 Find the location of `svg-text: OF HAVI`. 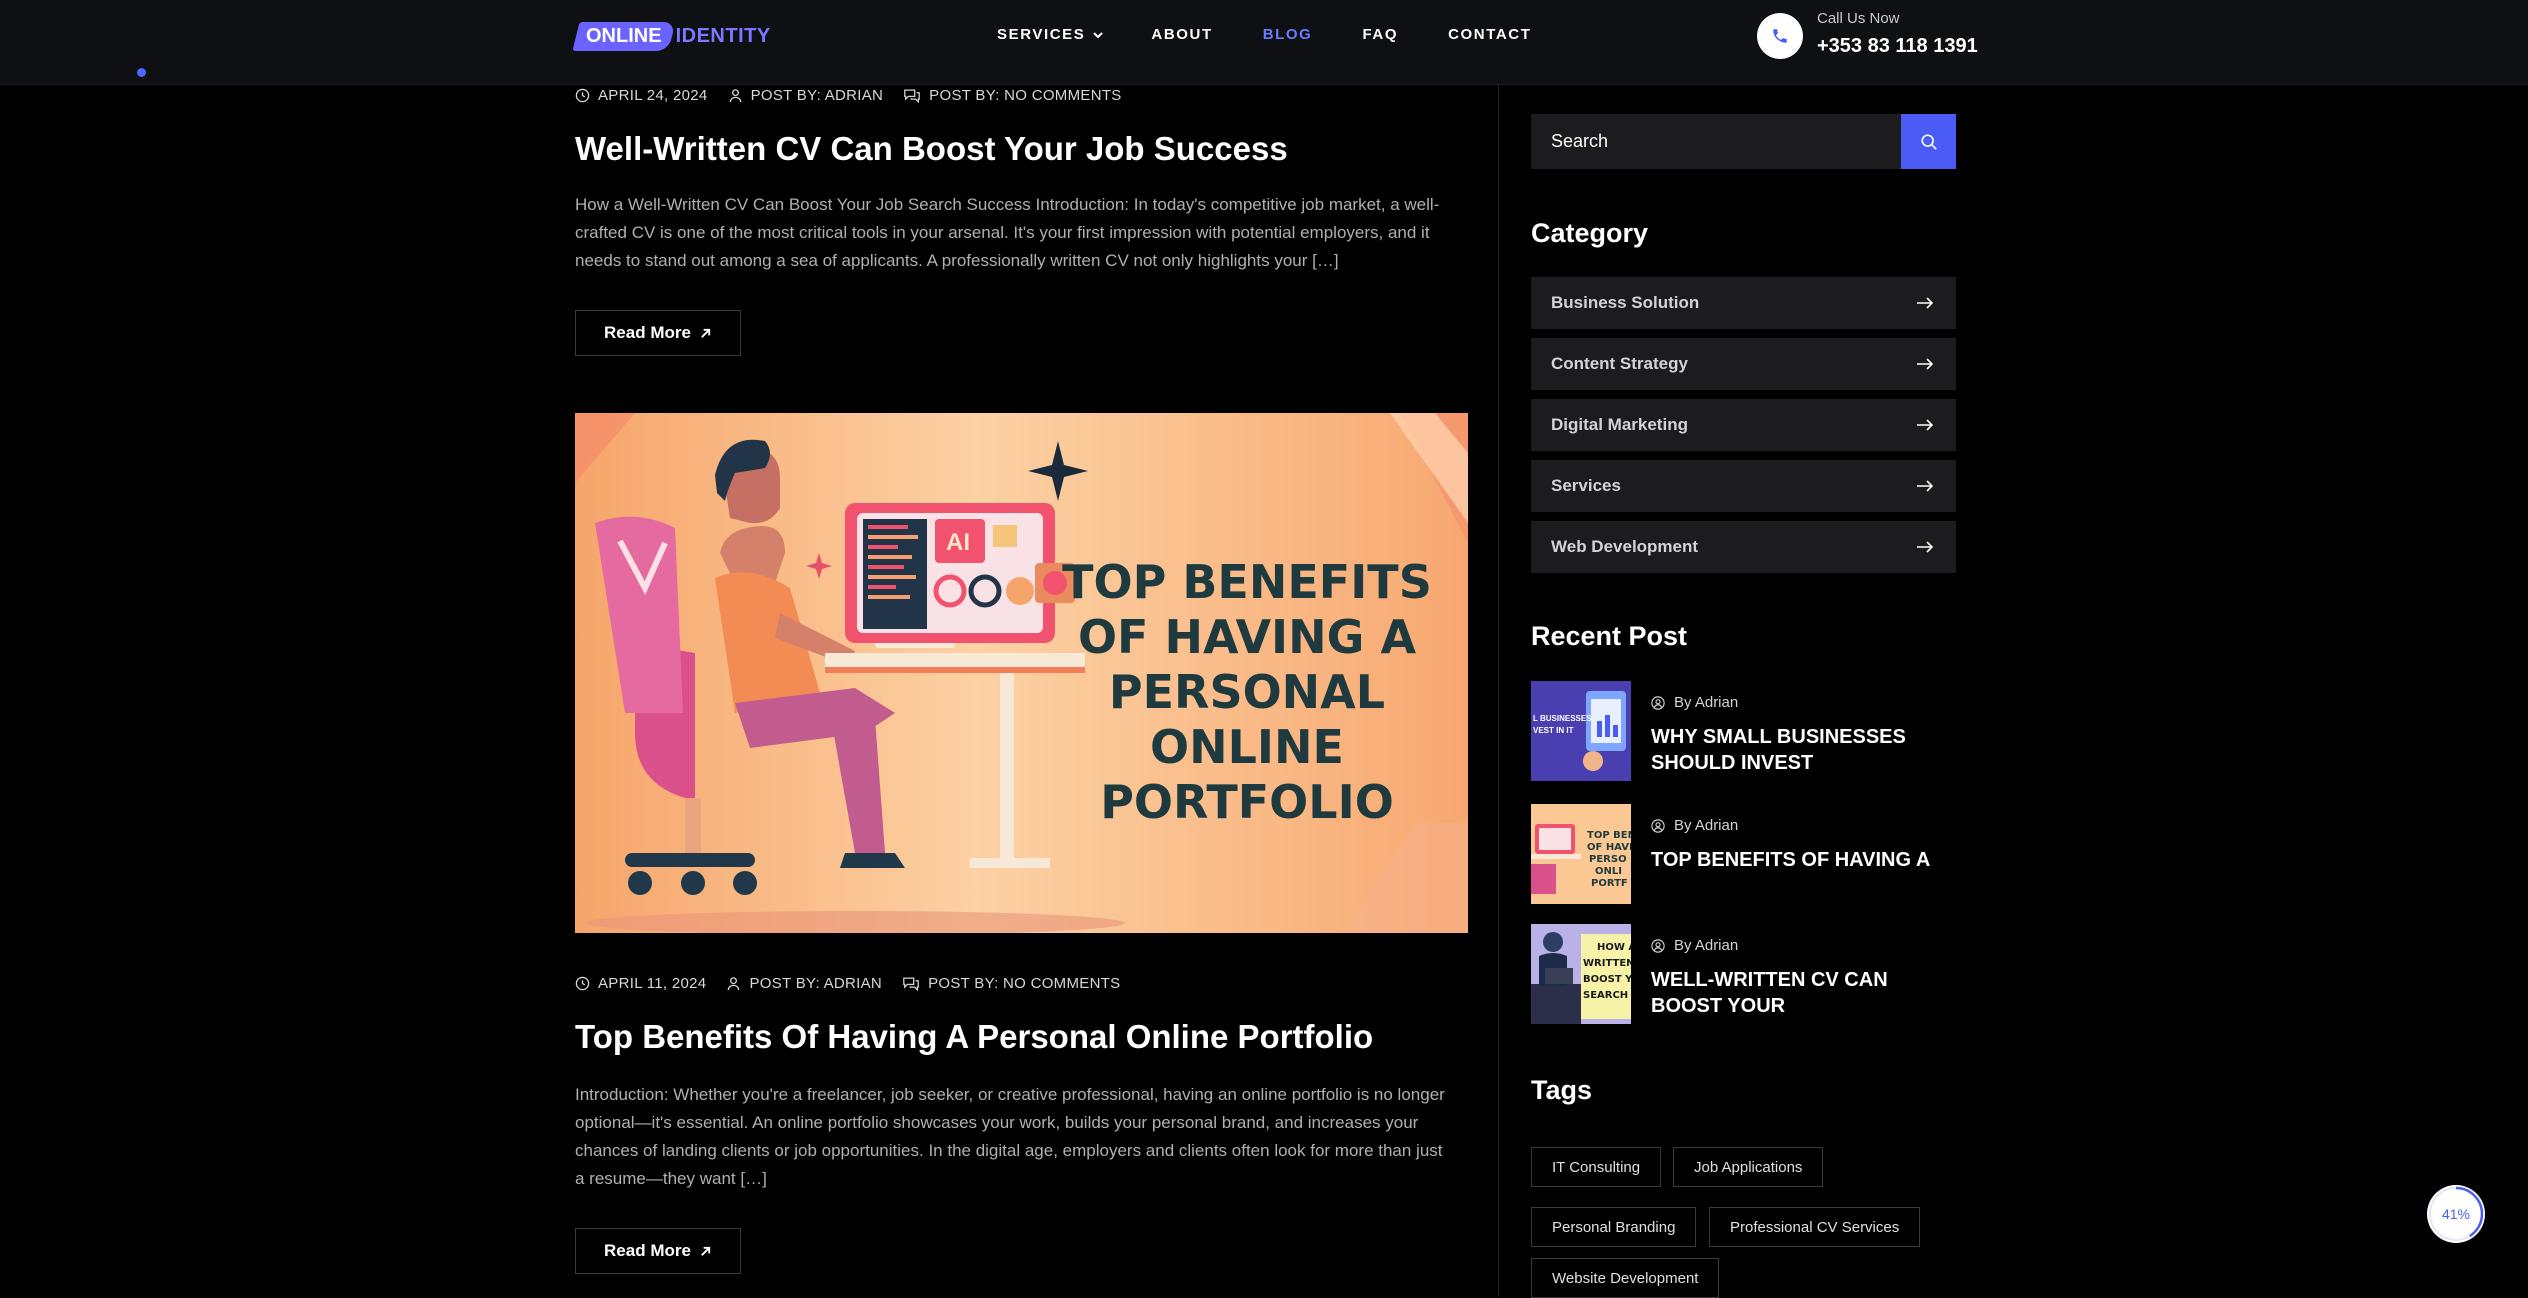

svg-text: OF HAVI is located at coordinates (1609, 847).